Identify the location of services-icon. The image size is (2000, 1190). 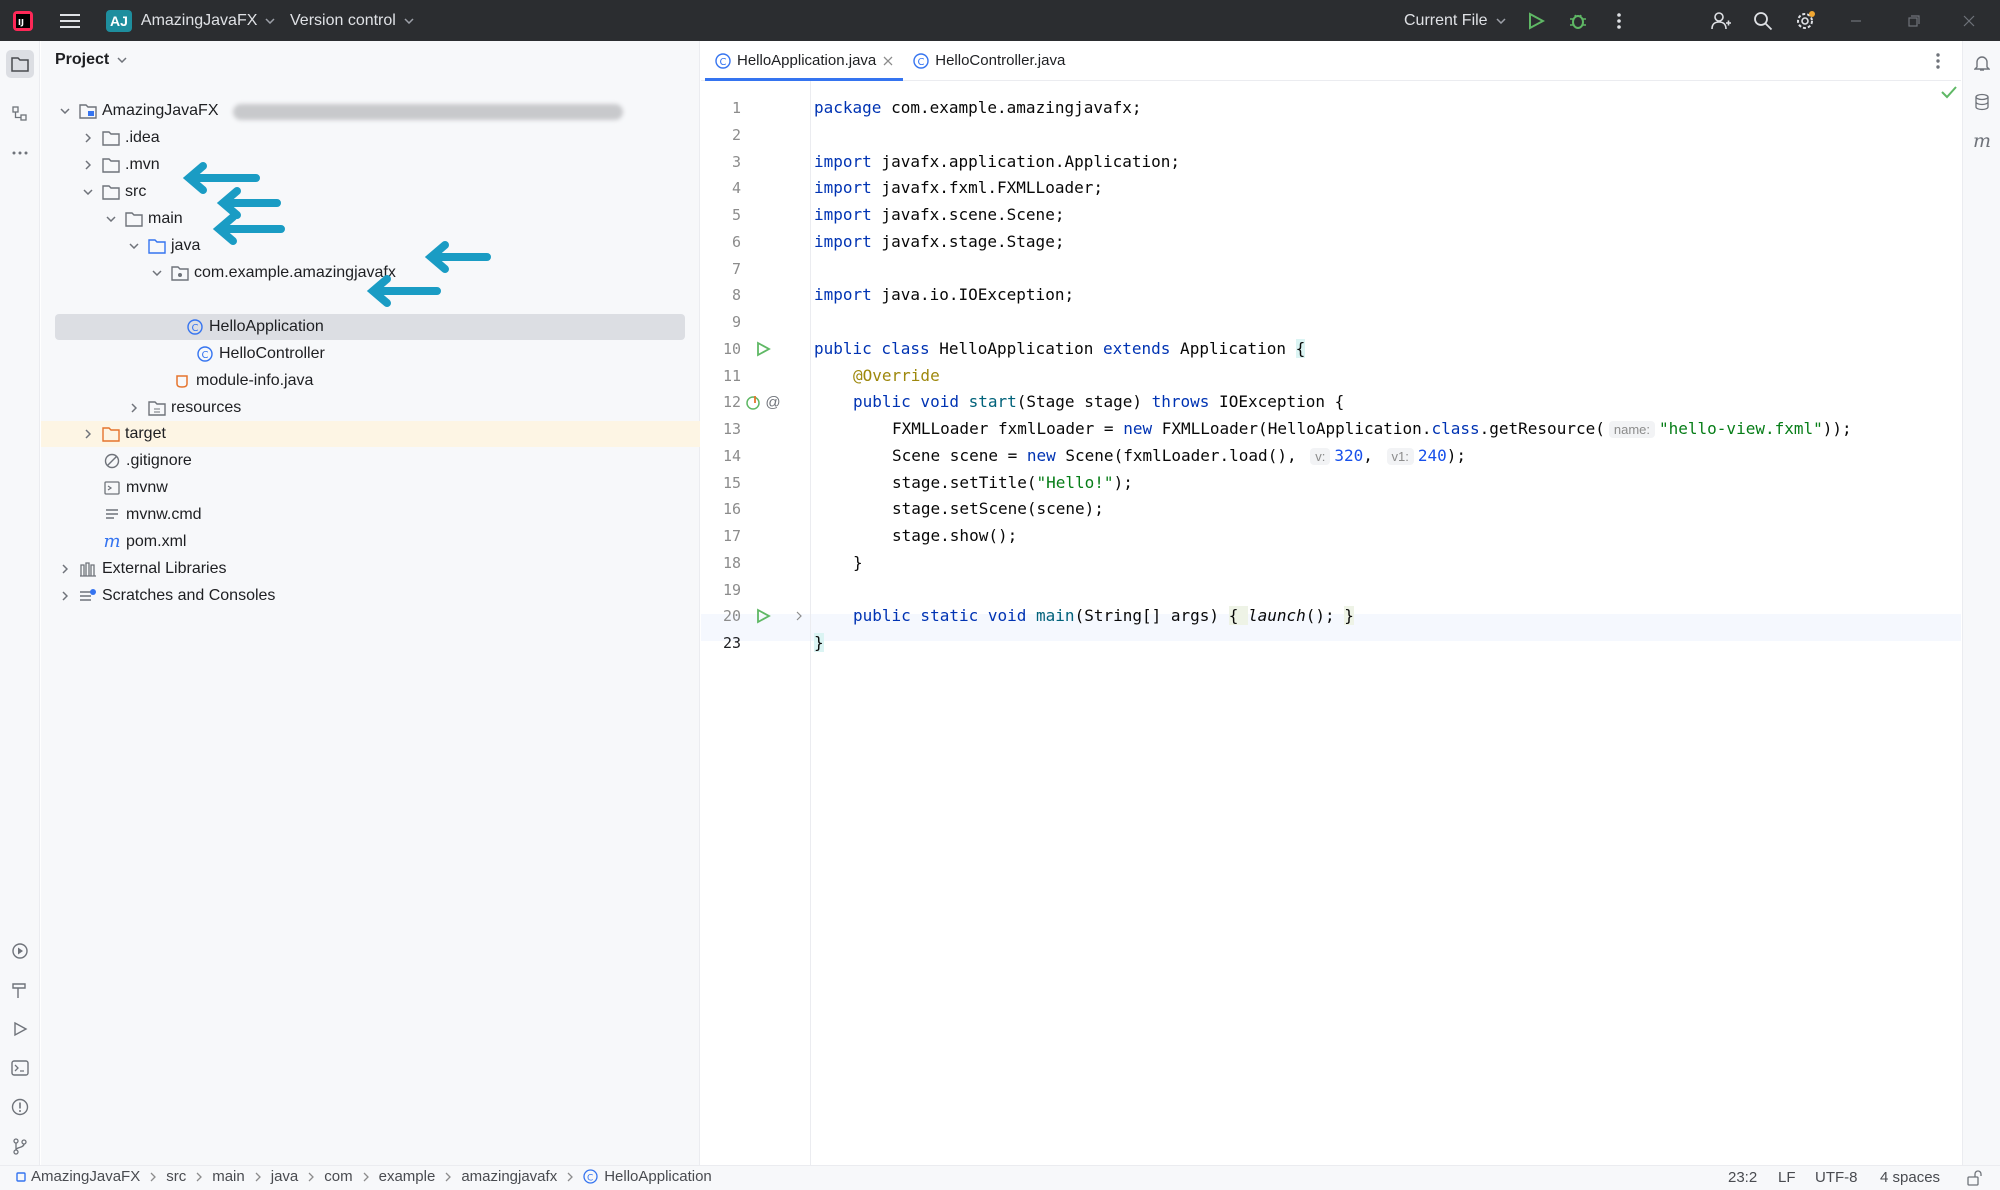
(20, 951).